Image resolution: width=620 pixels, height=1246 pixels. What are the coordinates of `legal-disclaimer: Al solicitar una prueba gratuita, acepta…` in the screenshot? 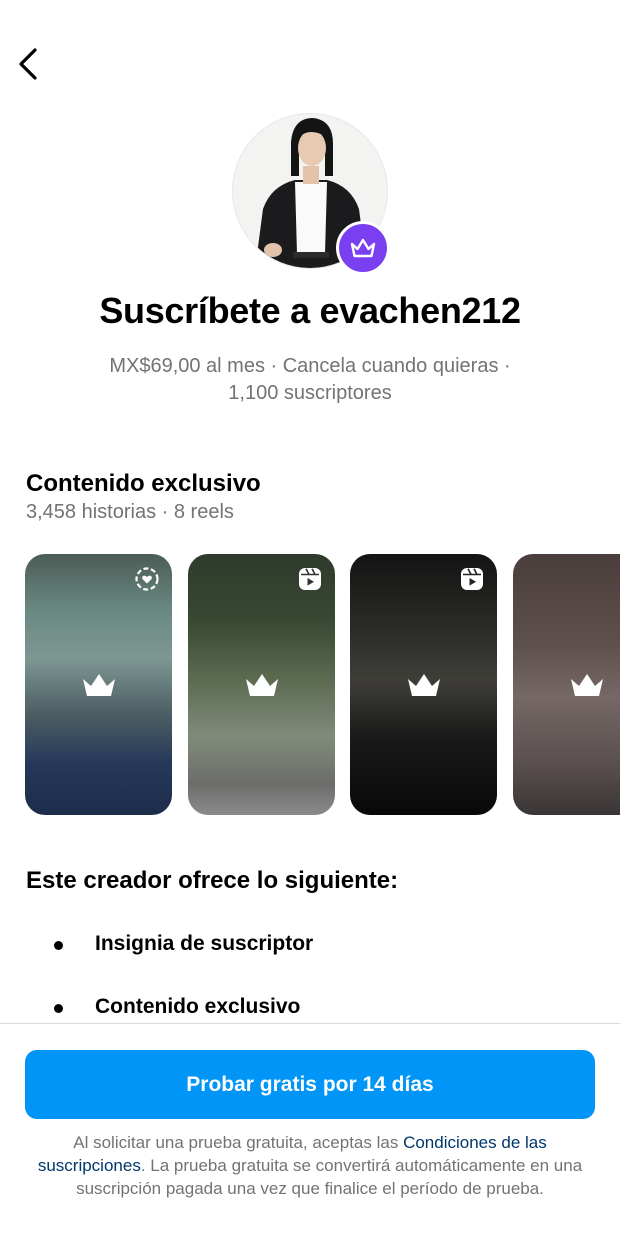 It's located at (310, 1165).